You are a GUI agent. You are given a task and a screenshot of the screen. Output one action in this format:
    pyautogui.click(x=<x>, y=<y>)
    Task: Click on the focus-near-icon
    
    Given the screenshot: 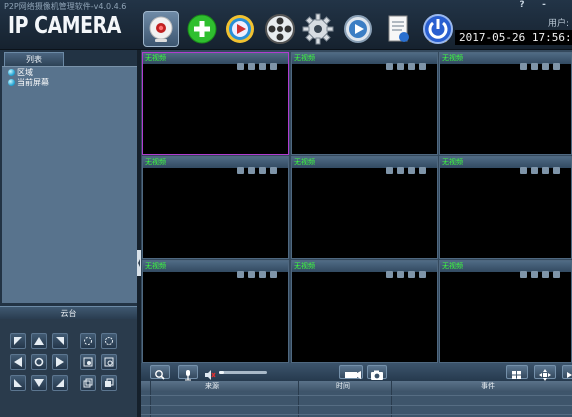 What is the action you would take?
    pyautogui.click(x=88, y=362)
    